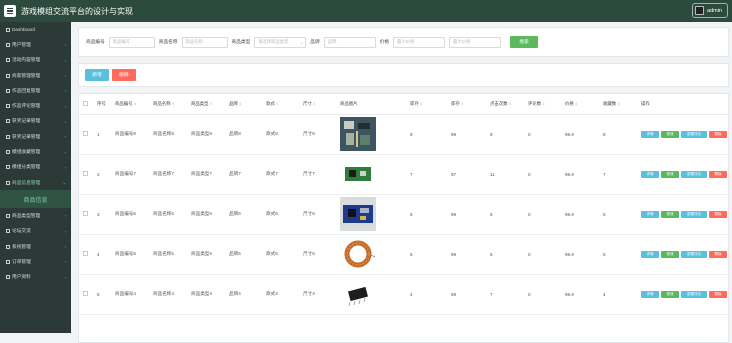 The image size is (732, 343). What do you see at coordinates (124, 103) in the screenshot?
I see `column-header-label: 商品编号` at bounding box center [124, 103].